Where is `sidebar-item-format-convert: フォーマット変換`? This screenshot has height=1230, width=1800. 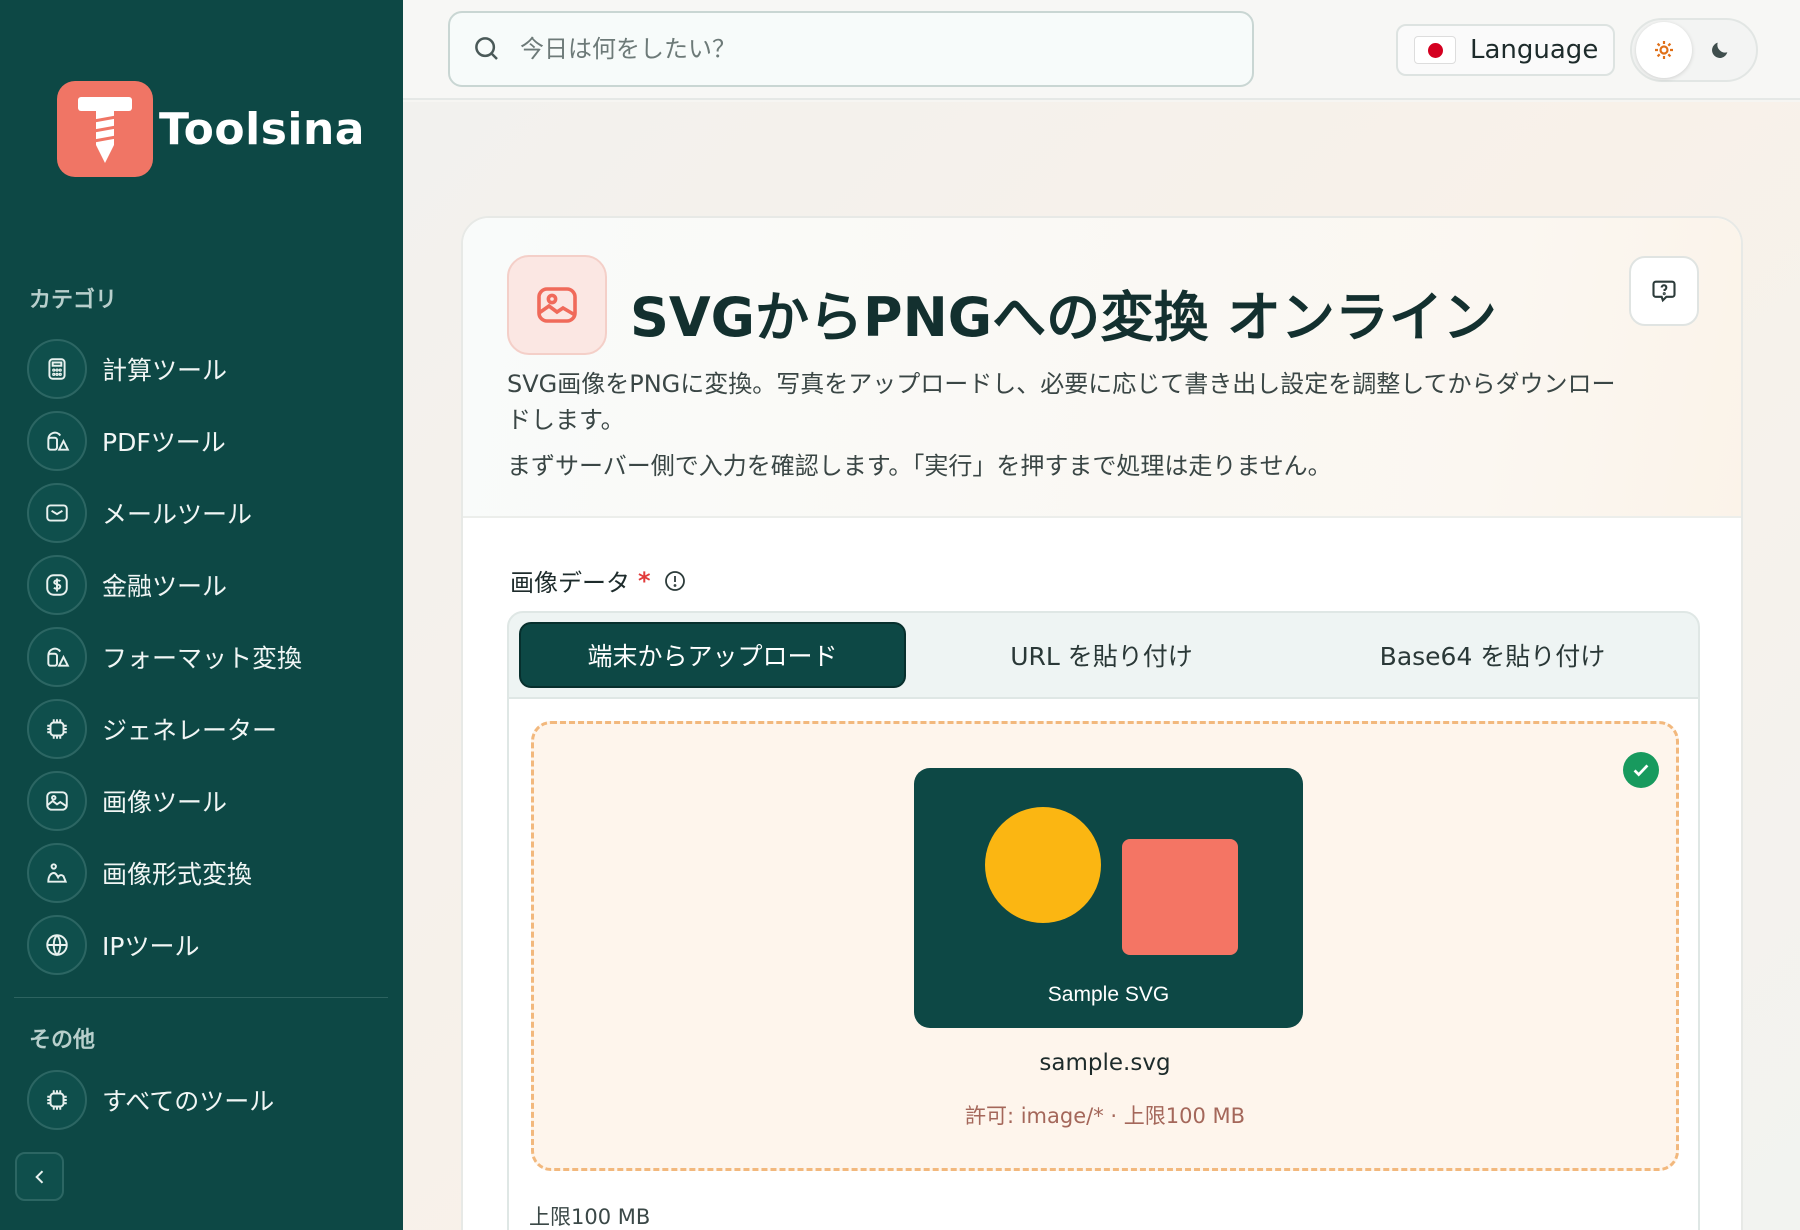
sidebar-item-format-convert: フォーマット変換 is located at coordinates (207, 657).